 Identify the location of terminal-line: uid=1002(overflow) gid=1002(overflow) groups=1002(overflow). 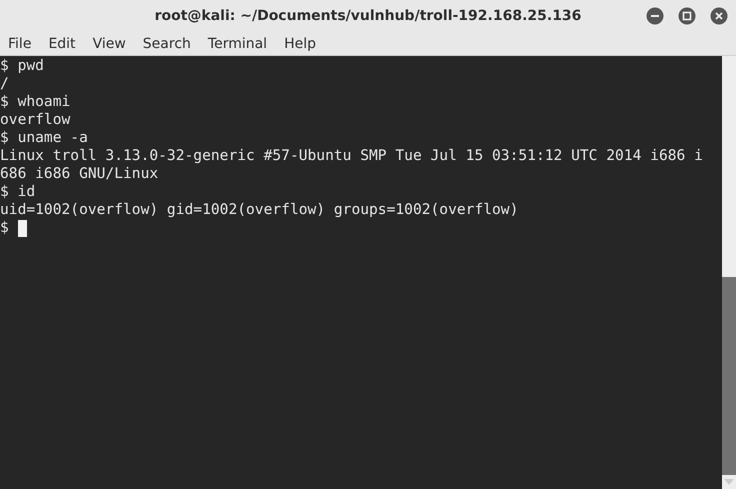
(260, 210).